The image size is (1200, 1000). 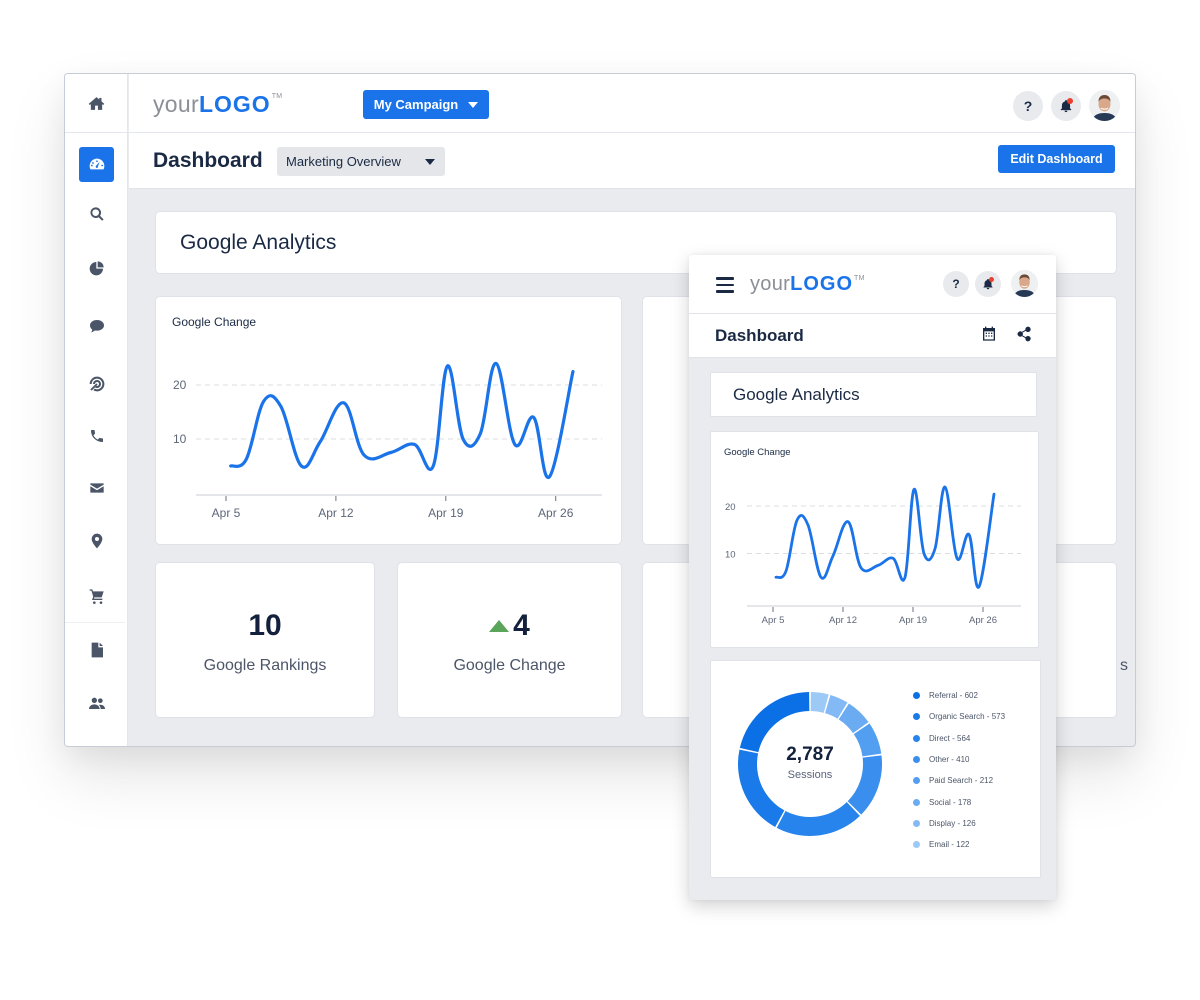 I want to click on legend-item: Paid Search - 212, so click(x=959, y=780).